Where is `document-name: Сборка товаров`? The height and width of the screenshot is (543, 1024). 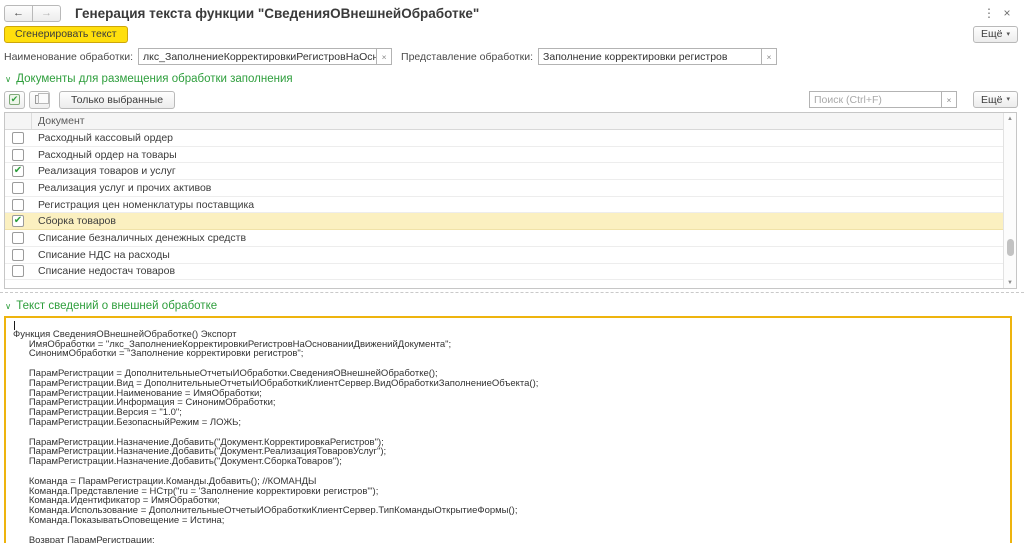
document-name: Сборка товаров is located at coordinates (77, 221).